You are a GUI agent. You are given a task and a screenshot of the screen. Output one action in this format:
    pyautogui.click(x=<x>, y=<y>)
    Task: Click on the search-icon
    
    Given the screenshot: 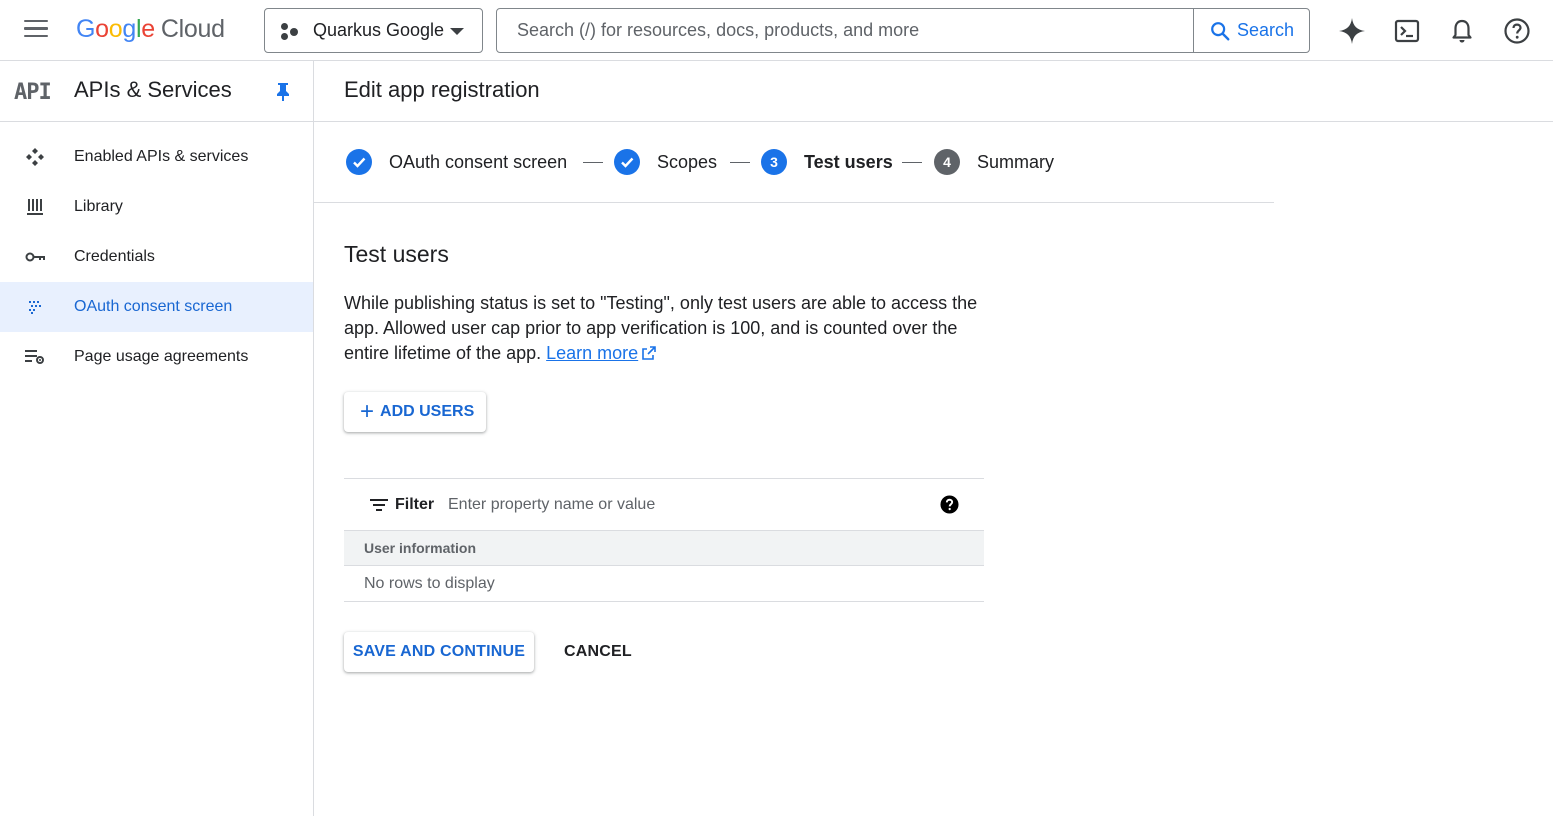 What is the action you would take?
    pyautogui.click(x=1220, y=30)
    